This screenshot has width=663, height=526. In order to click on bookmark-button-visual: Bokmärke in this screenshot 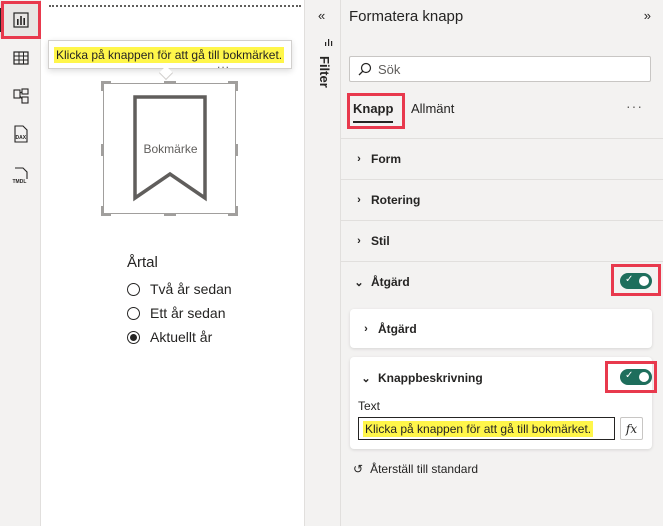, I will do `click(169, 148)`.